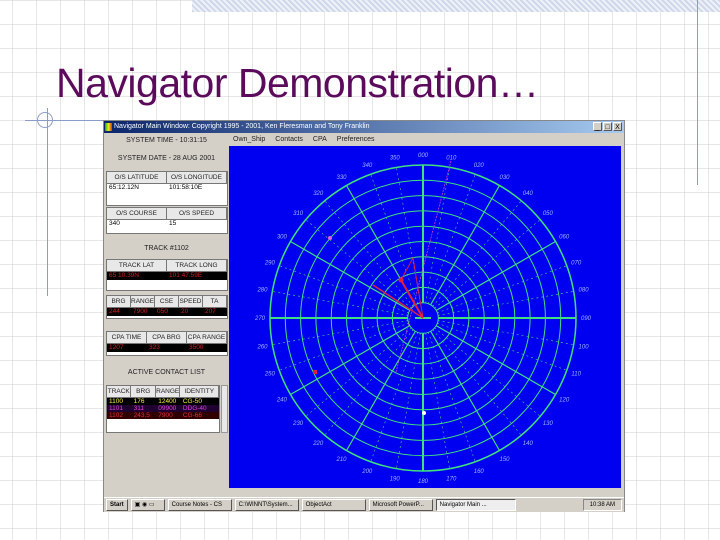 The width and height of the screenshot is (720, 540). Describe the element at coordinates (318, 194) in the screenshot. I see `bearing-label: 320` at that location.